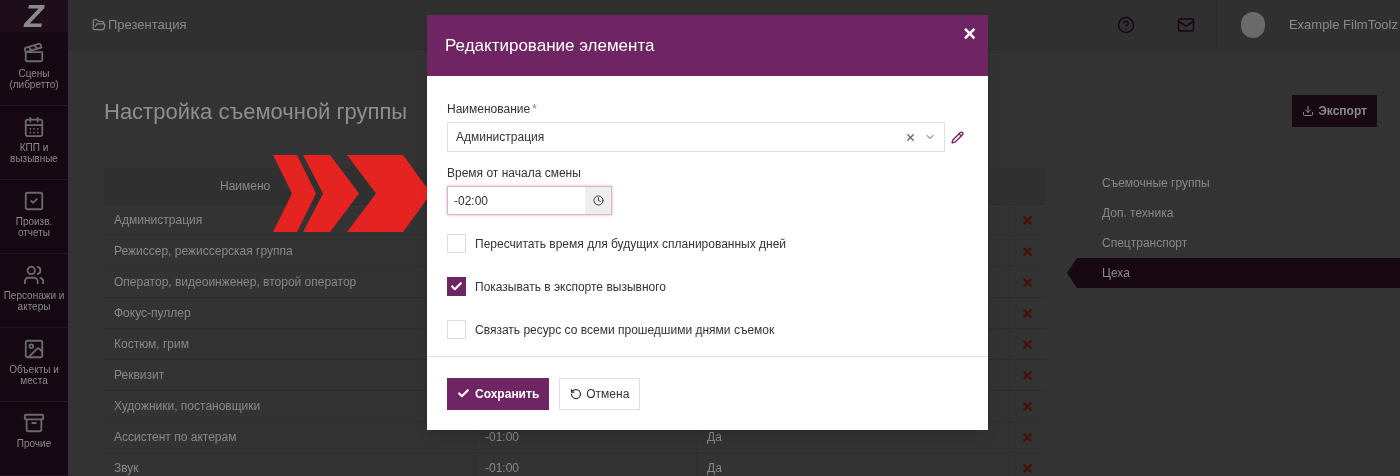  Describe the element at coordinates (1243, 213) in the screenshot. I see `side-menu-item: Доп. техника` at that location.